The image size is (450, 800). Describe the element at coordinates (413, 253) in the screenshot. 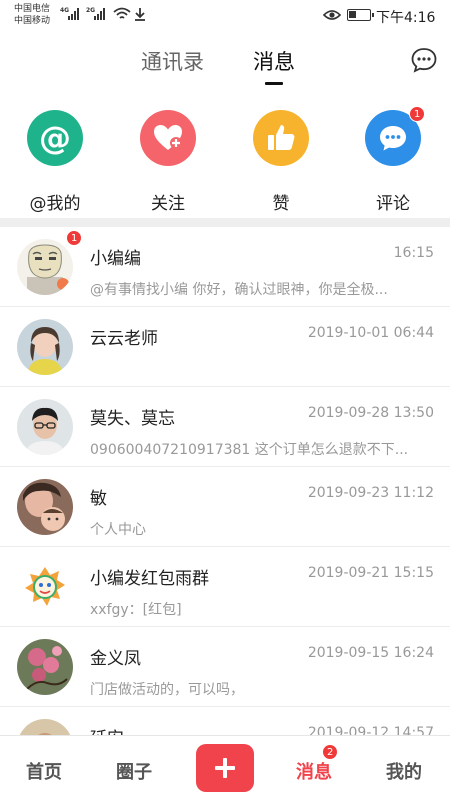

I see `message-time: 16:15` at that location.